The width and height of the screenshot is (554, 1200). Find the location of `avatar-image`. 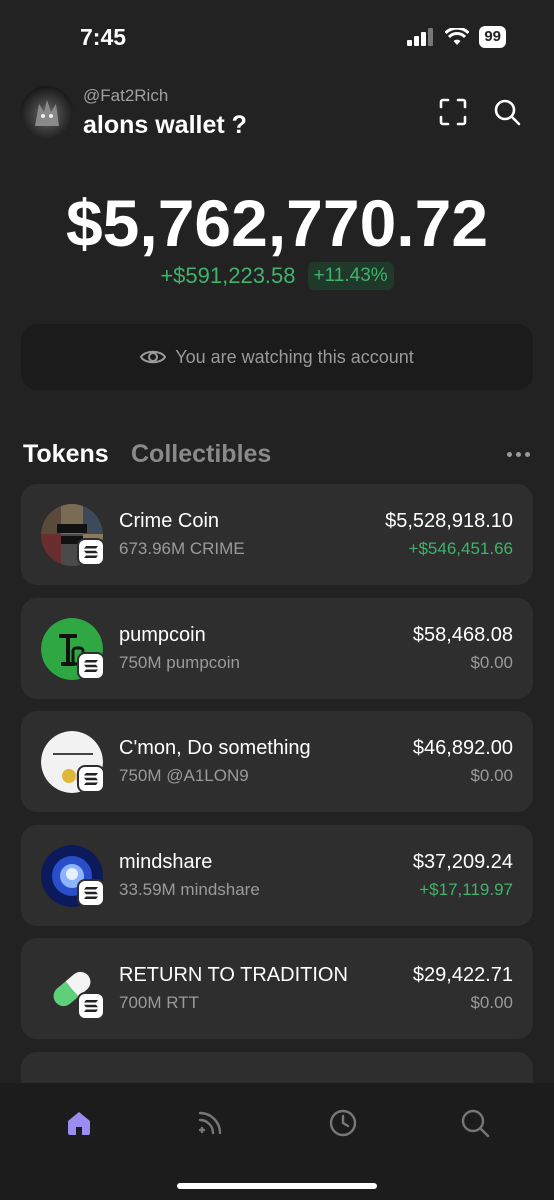

avatar-image is located at coordinates (47, 113).